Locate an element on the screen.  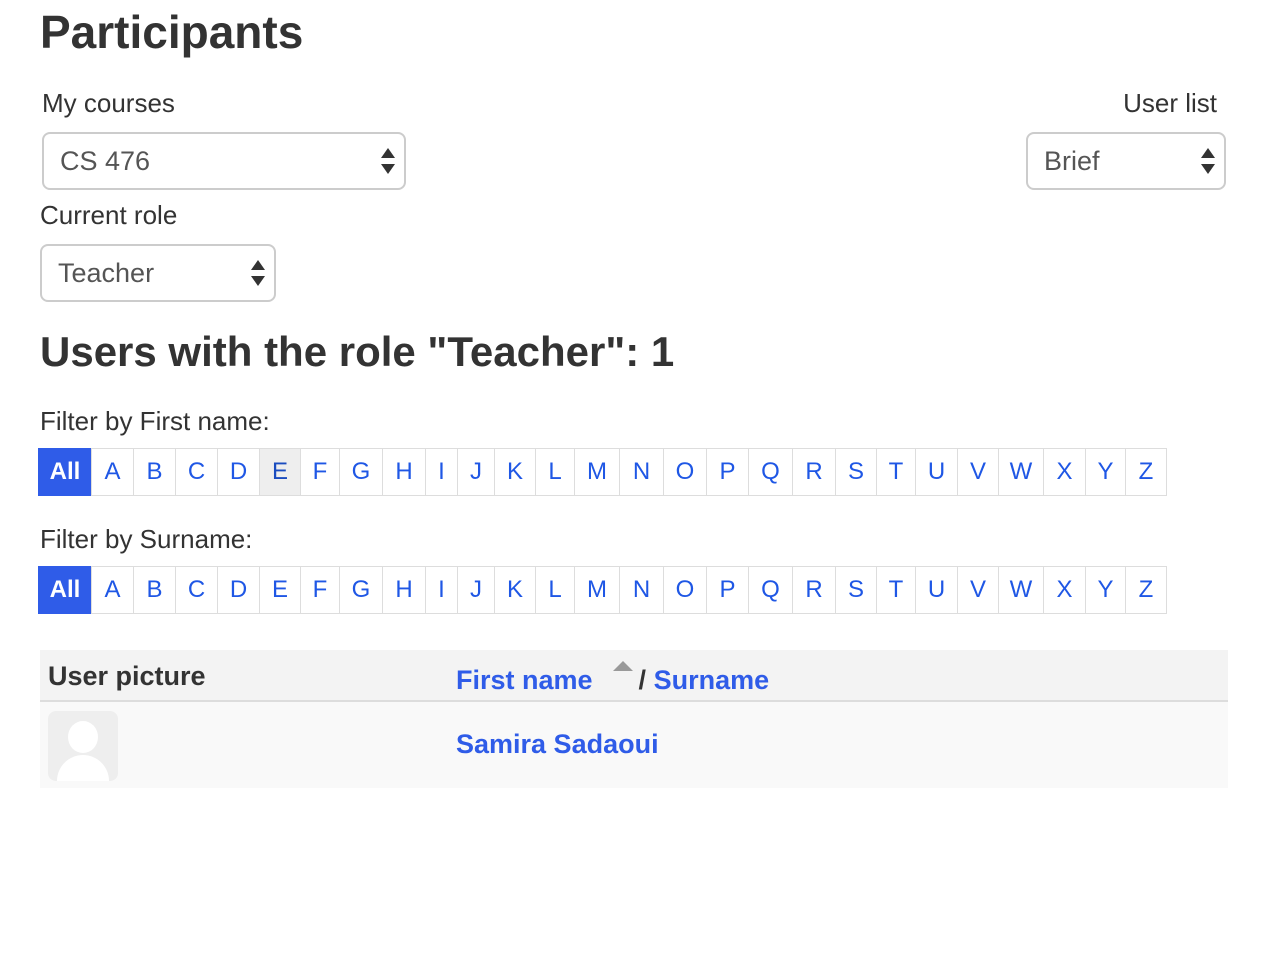
first-name-filter-i: I is located at coordinates (441, 472).